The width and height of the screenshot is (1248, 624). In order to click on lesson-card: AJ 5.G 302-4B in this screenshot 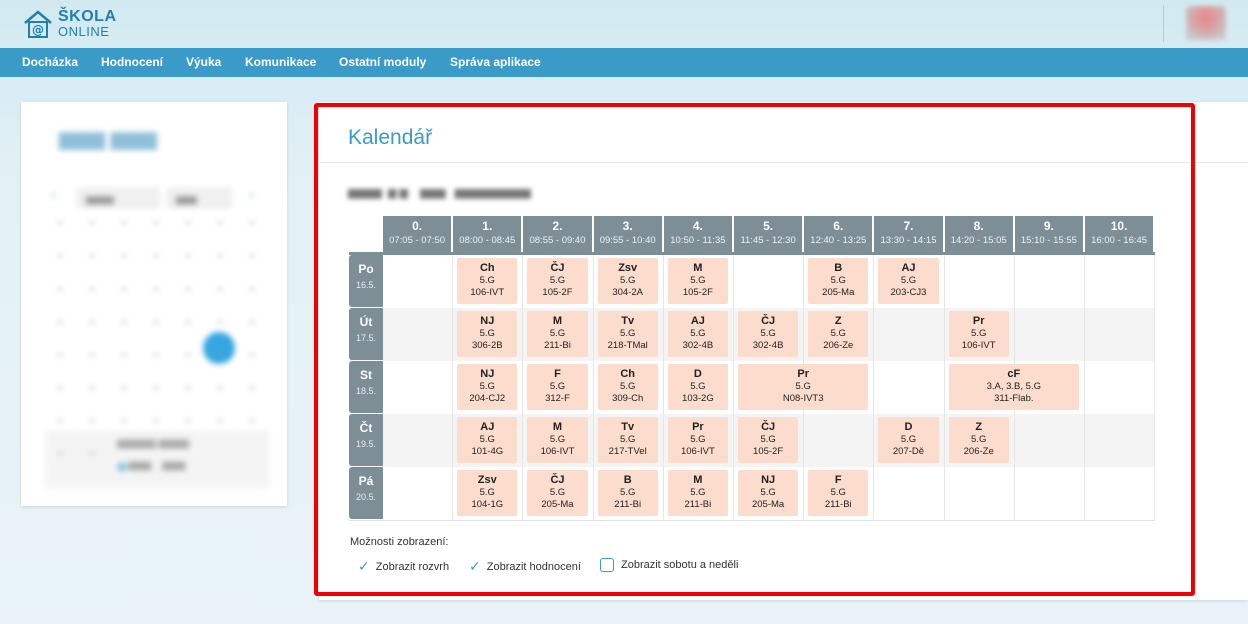, I will do `click(697, 334)`.